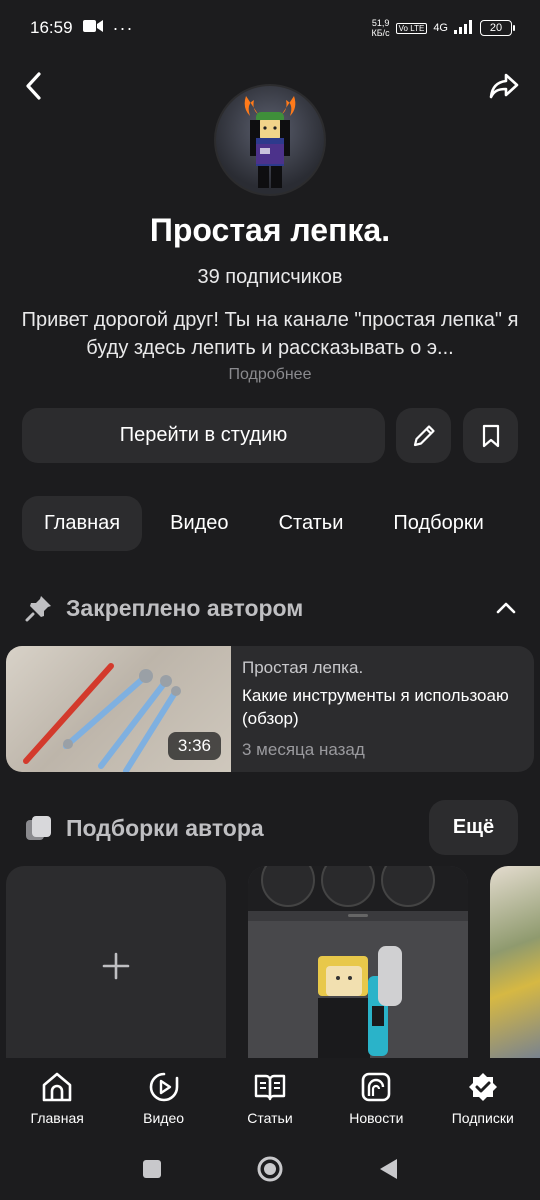 The image size is (540, 1200). What do you see at coordinates (39, 608) in the screenshot?
I see `pin-icon` at bounding box center [39, 608].